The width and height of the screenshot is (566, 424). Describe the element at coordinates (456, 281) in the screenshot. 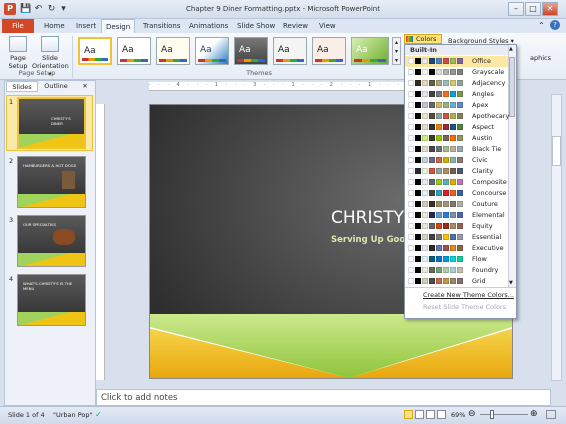

I see `color-scheme-item: Grid` at that location.